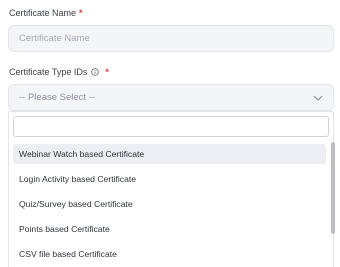 The height and width of the screenshot is (267, 340). I want to click on dropdown-search-input, so click(171, 126).